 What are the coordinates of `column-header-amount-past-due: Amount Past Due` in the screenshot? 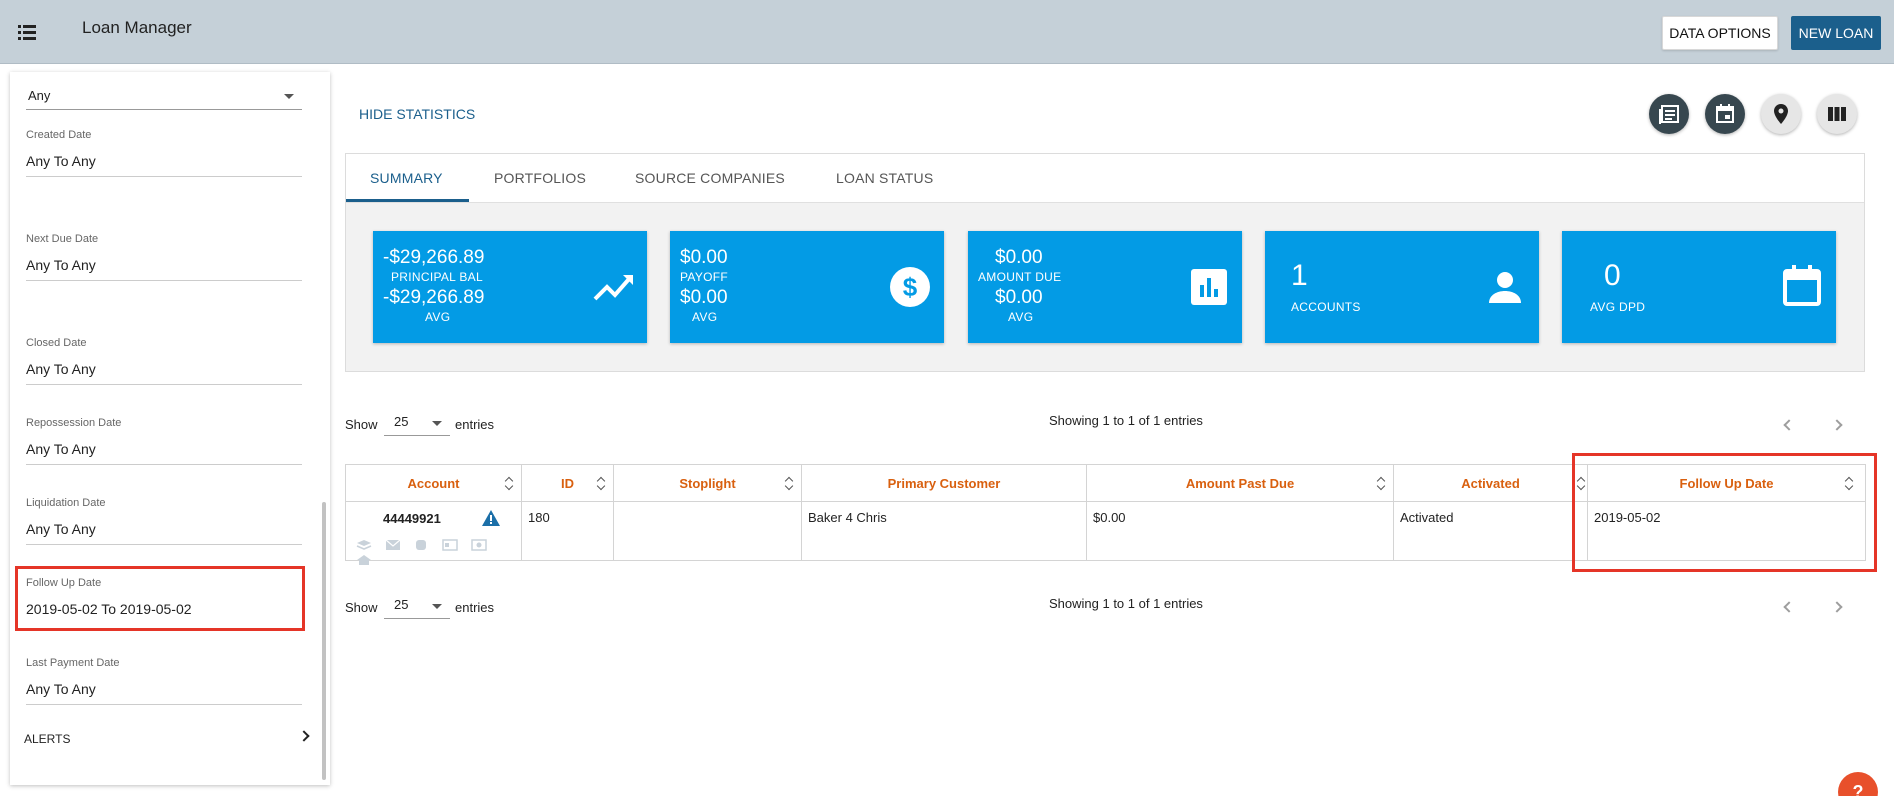 It's located at (1240, 483).